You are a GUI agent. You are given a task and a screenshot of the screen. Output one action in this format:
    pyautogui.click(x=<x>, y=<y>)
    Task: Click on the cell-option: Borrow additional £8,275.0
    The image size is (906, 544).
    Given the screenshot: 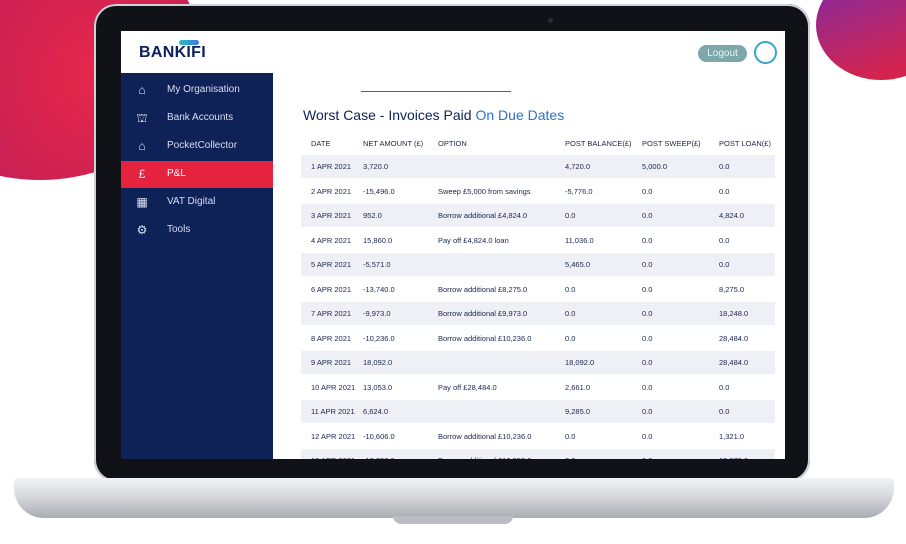 What is the action you would take?
    pyautogui.click(x=483, y=289)
    